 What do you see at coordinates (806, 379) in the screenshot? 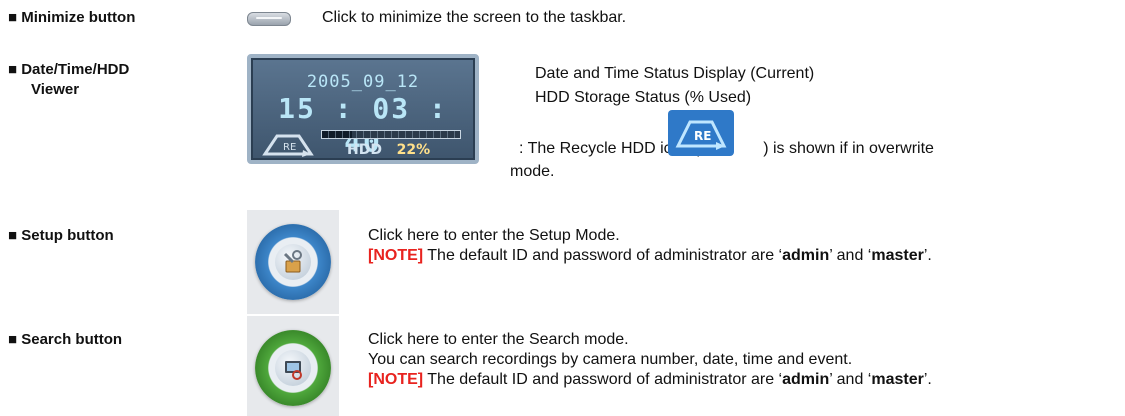
I see `search-note-id: admin` at bounding box center [806, 379].